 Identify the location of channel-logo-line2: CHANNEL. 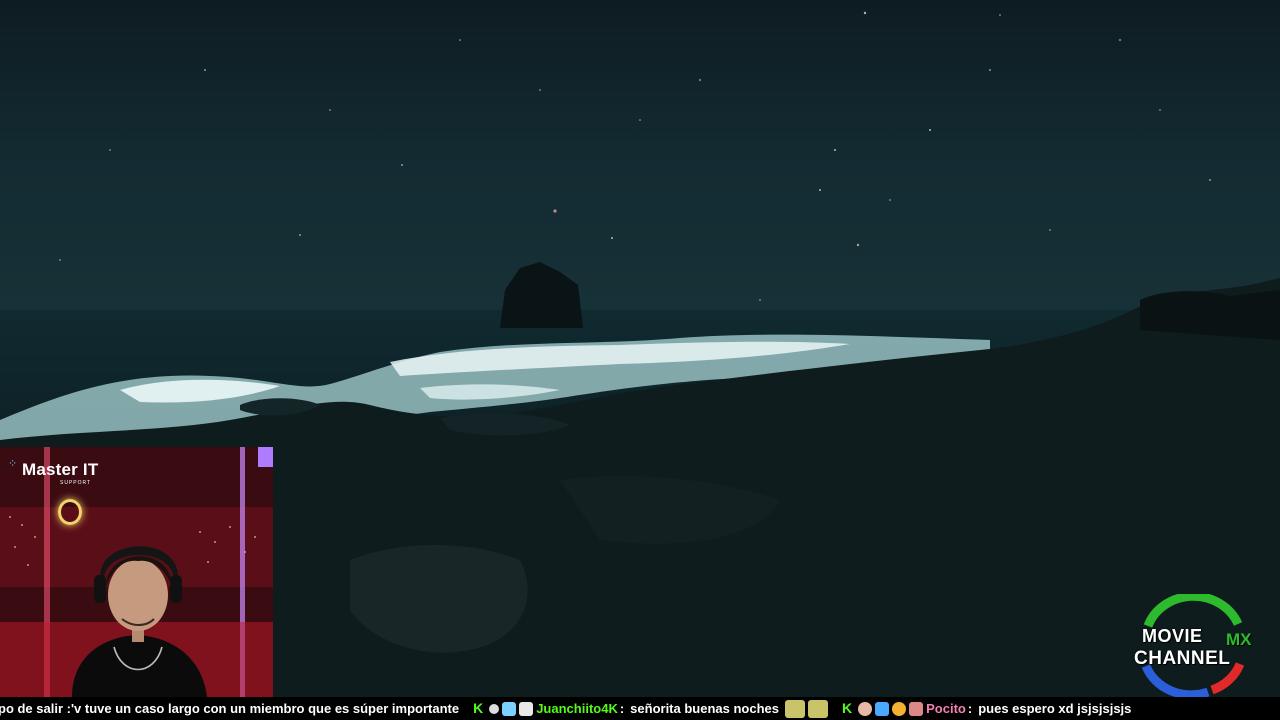
(1182, 658).